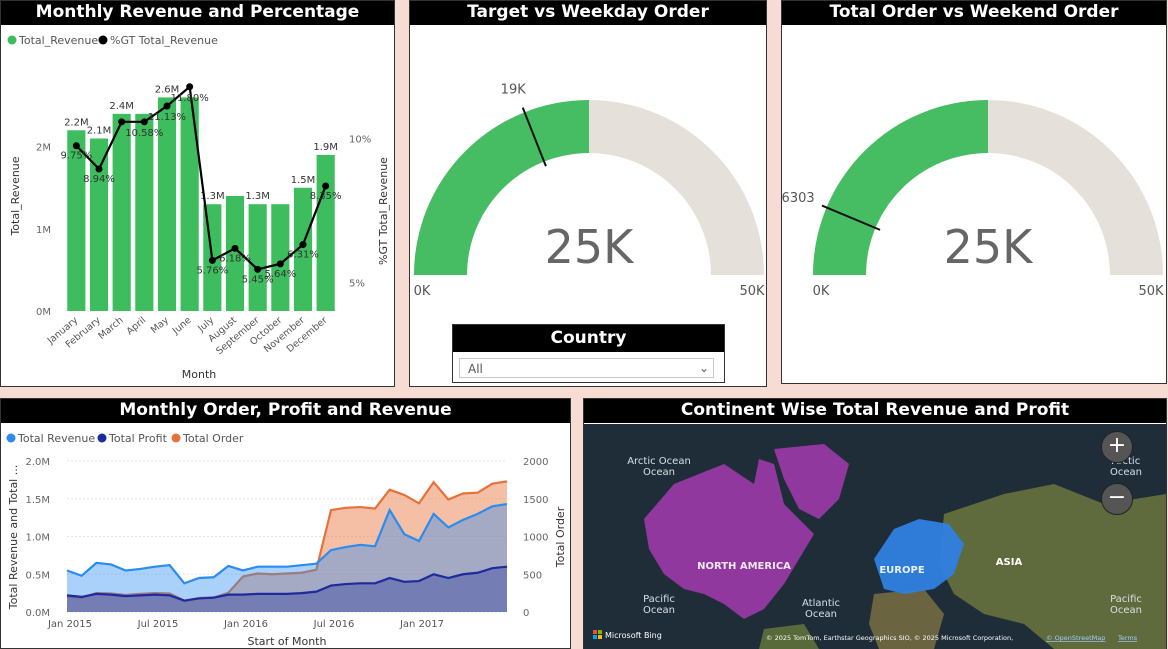  I want to click on percent-data-label: 5.64%, so click(280, 274).